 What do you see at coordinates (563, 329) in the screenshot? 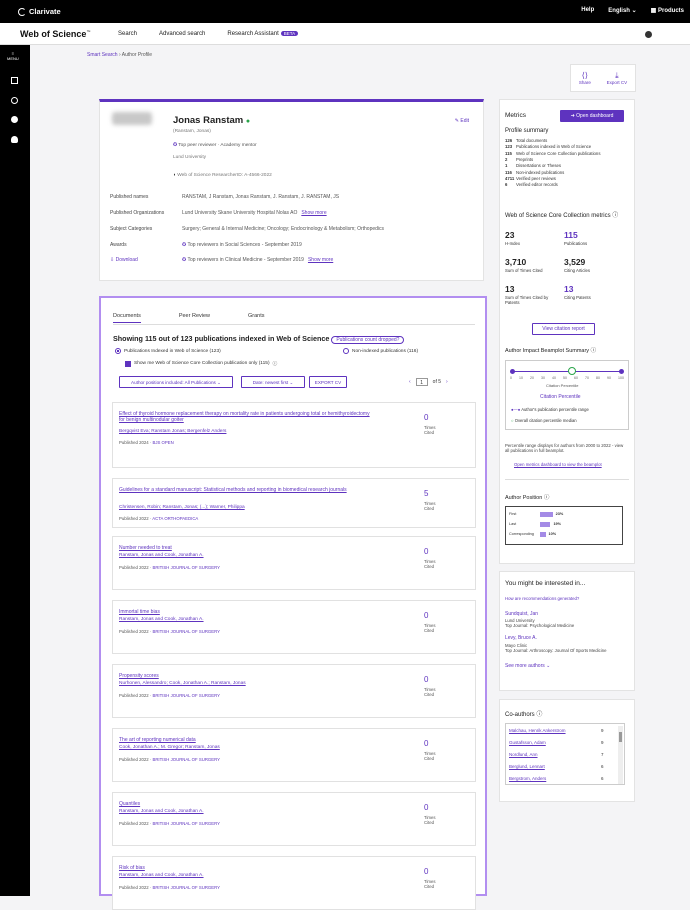
I see `view-citation-report-button: View citation report` at bounding box center [563, 329].